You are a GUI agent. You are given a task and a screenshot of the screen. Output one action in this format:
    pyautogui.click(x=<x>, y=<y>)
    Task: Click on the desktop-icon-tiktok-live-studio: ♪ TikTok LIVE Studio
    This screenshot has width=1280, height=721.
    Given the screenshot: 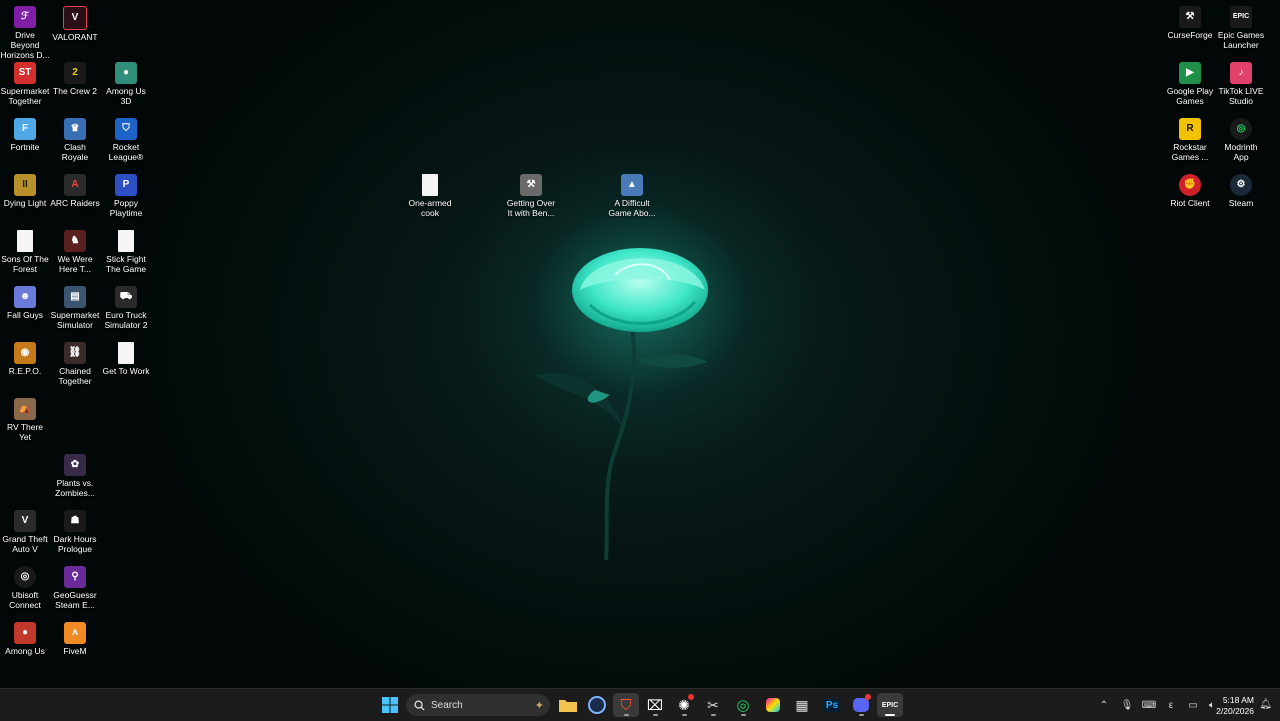 What is the action you would take?
    pyautogui.click(x=1241, y=88)
    